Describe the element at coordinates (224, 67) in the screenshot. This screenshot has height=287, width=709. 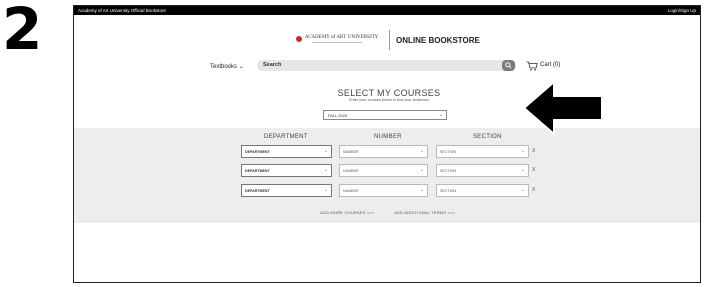
I see `textbooks-label: Textbooks` at that location.